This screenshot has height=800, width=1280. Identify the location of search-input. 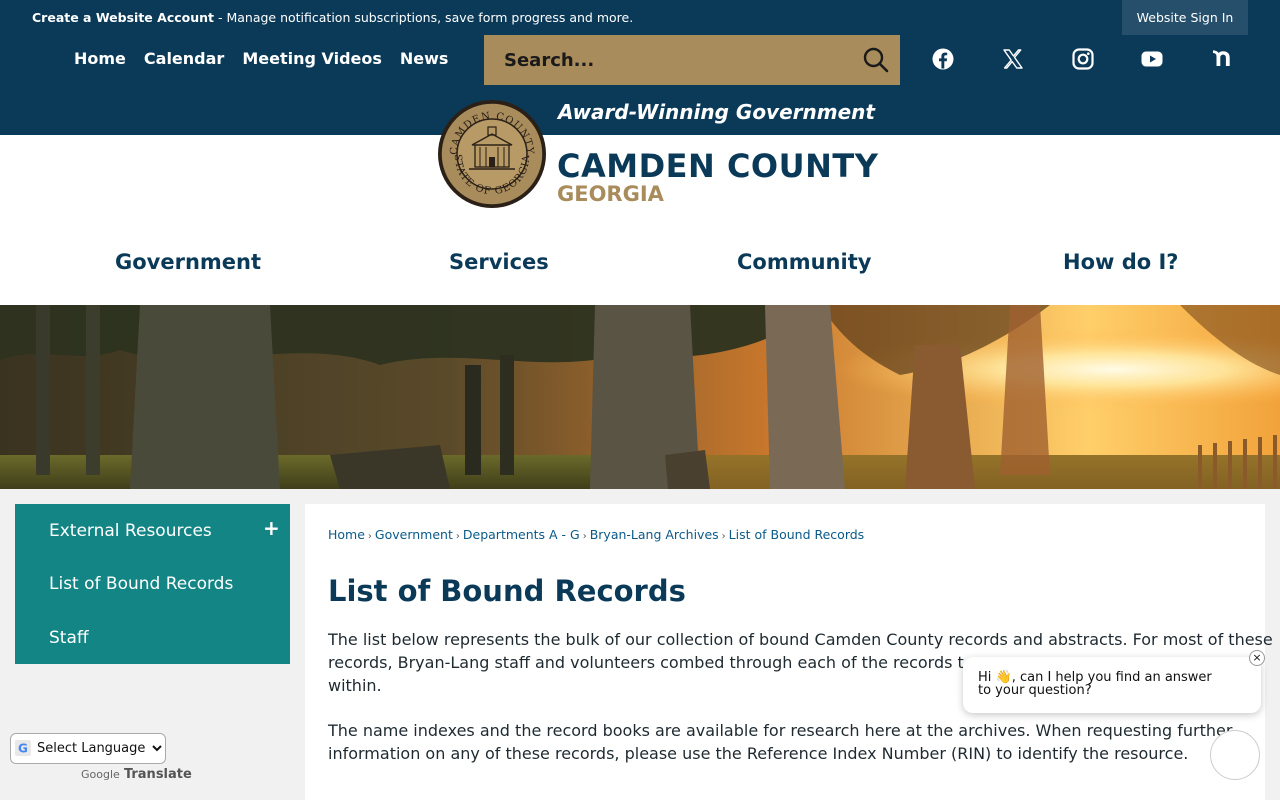
(674, 60).